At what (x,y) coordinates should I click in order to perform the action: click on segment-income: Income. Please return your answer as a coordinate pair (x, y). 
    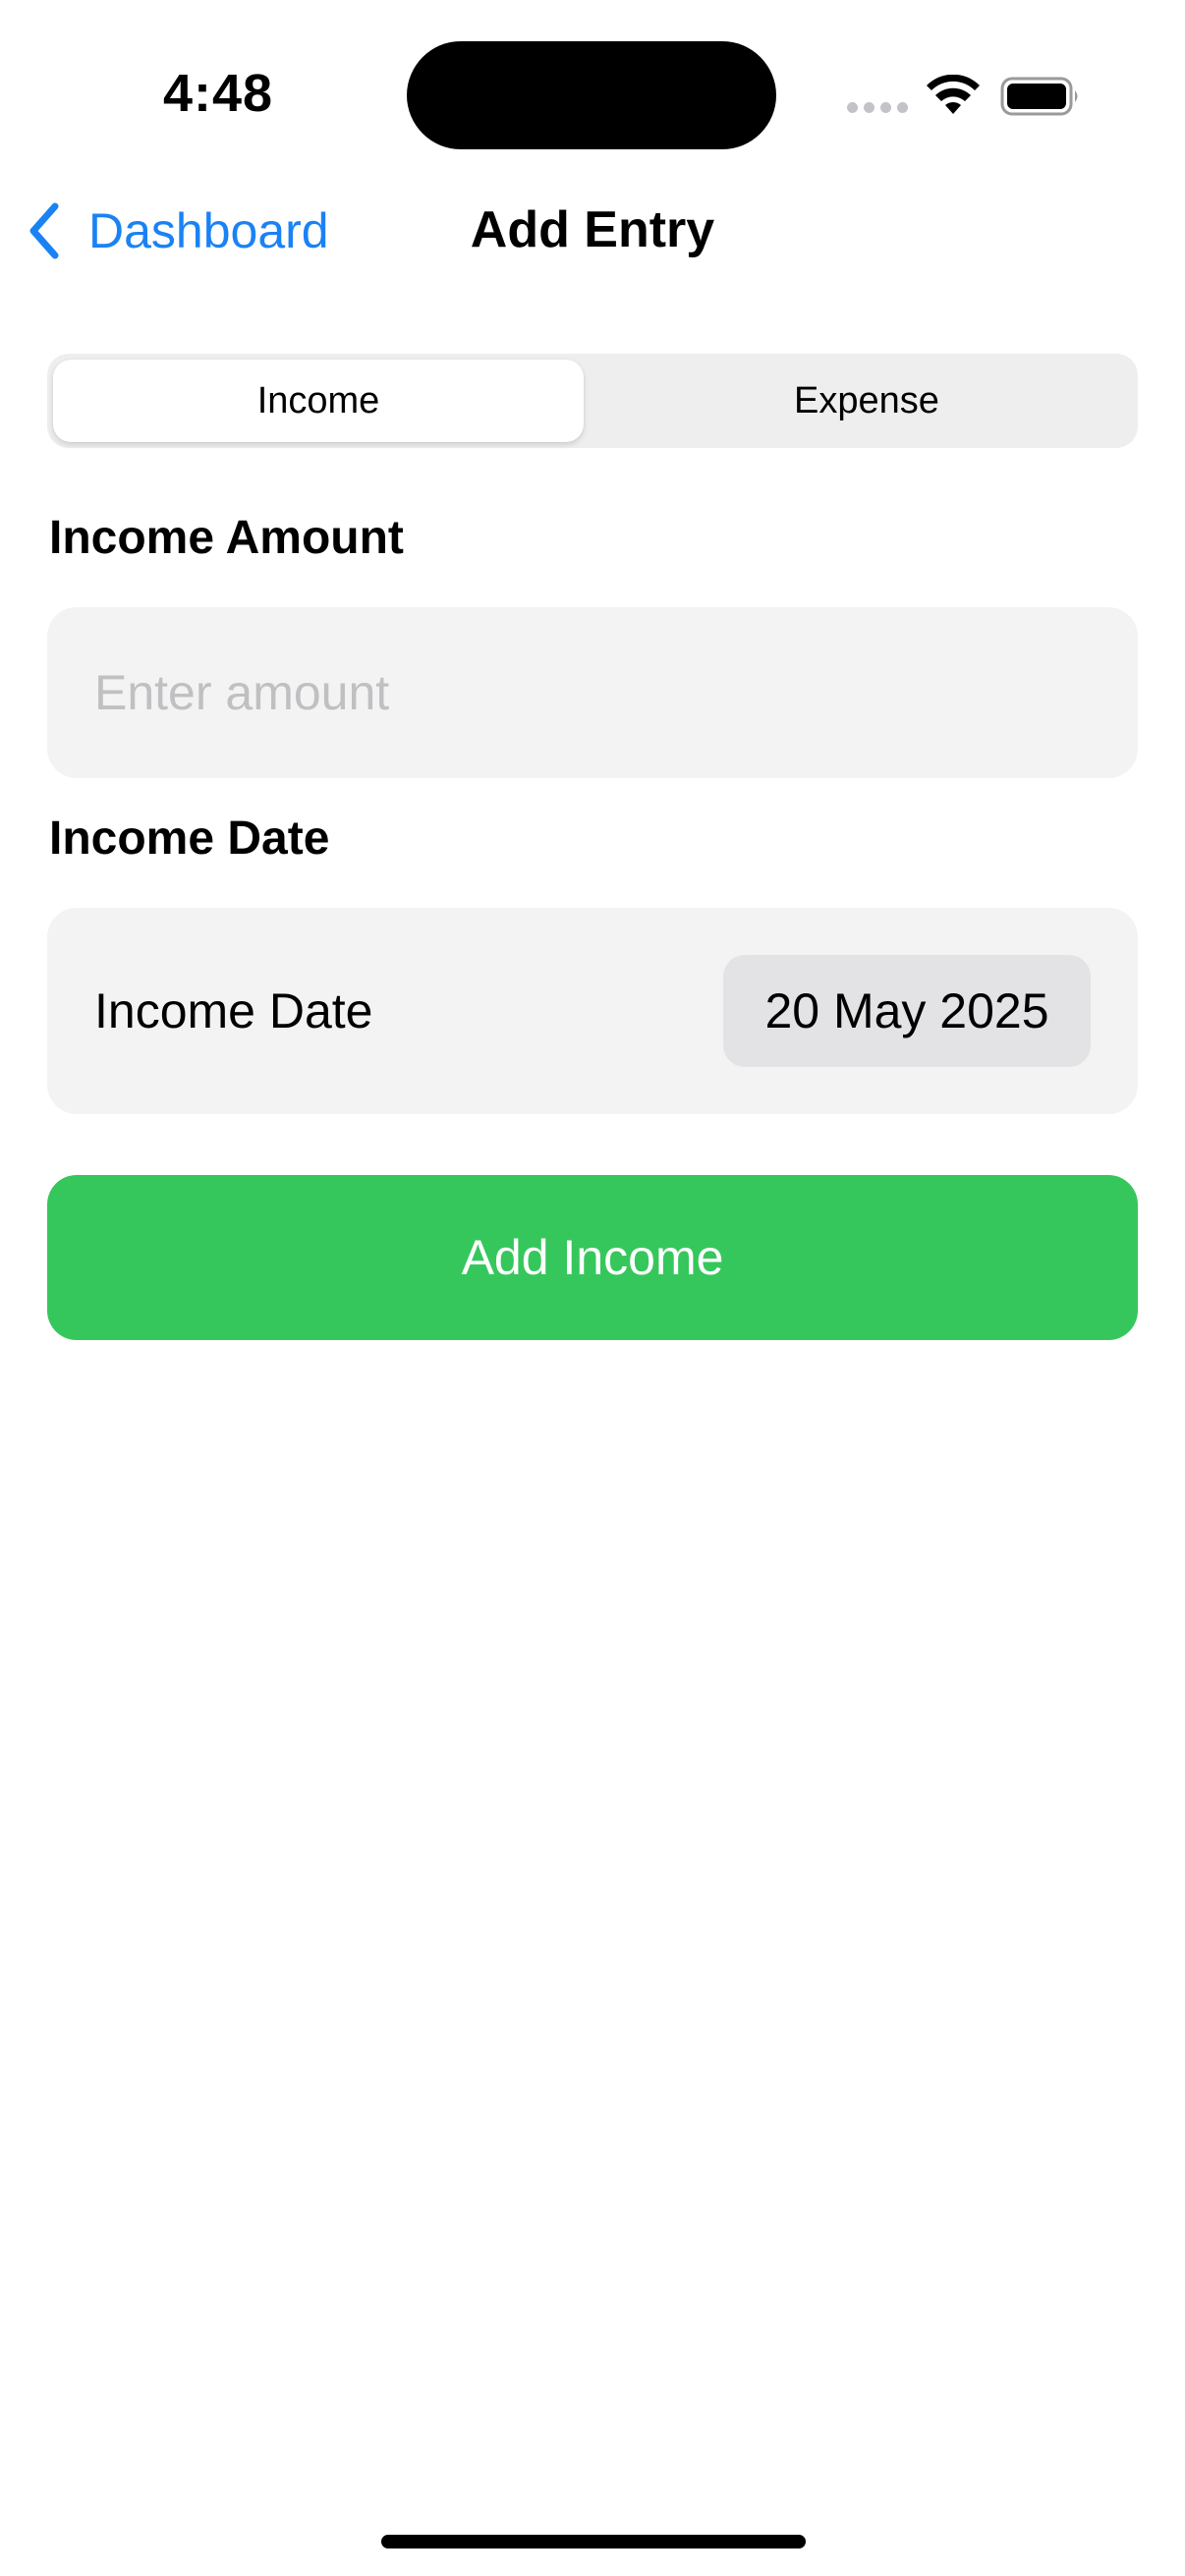
    Looking at the image, I should click on (319, 401).